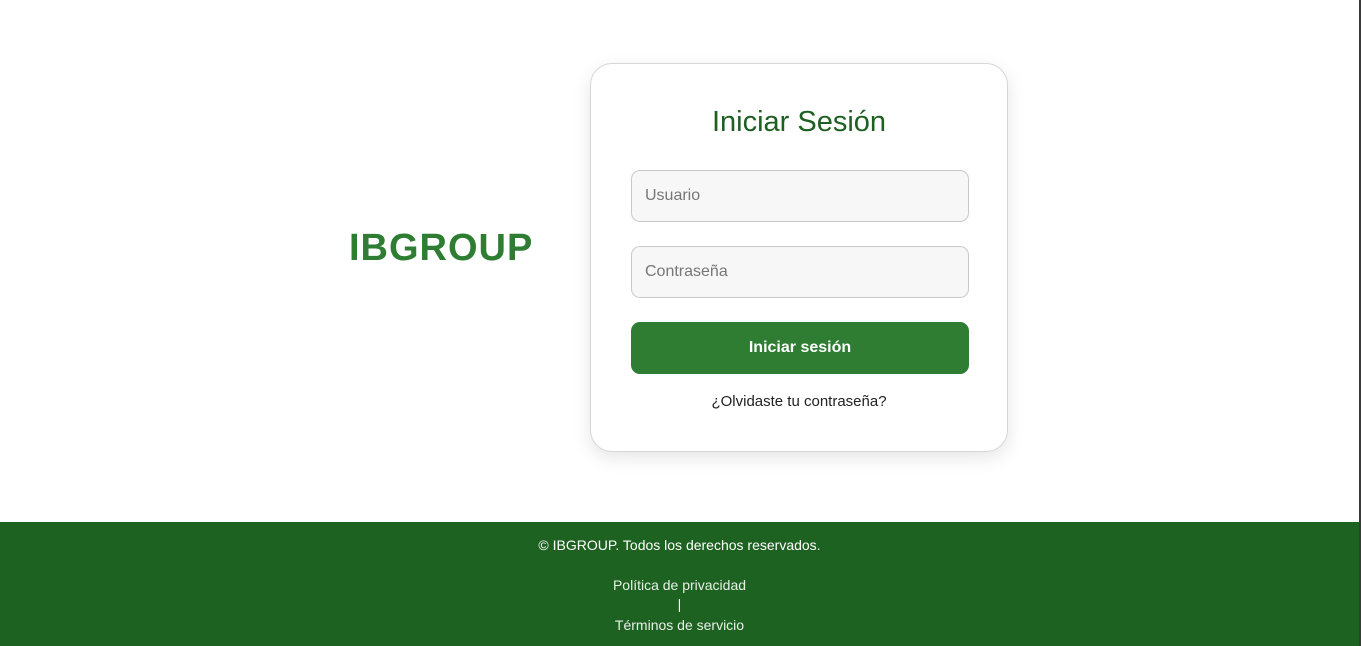 This screenshot has width=1361, height=646. I want to click on username-input, so click(800, 196).